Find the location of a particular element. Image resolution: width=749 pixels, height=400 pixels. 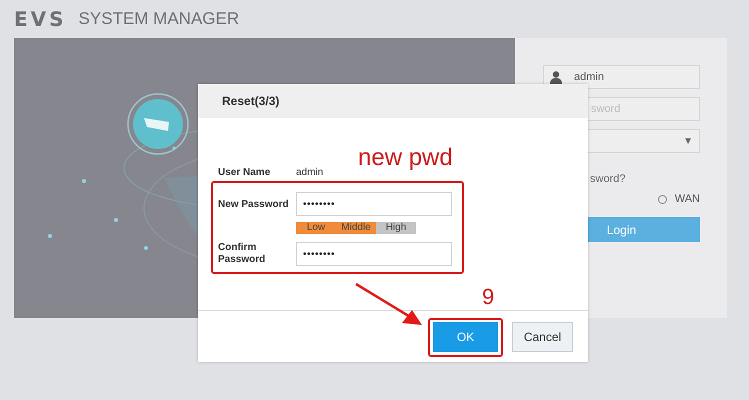

field-label: New Password is located at coordinates (254, 204).